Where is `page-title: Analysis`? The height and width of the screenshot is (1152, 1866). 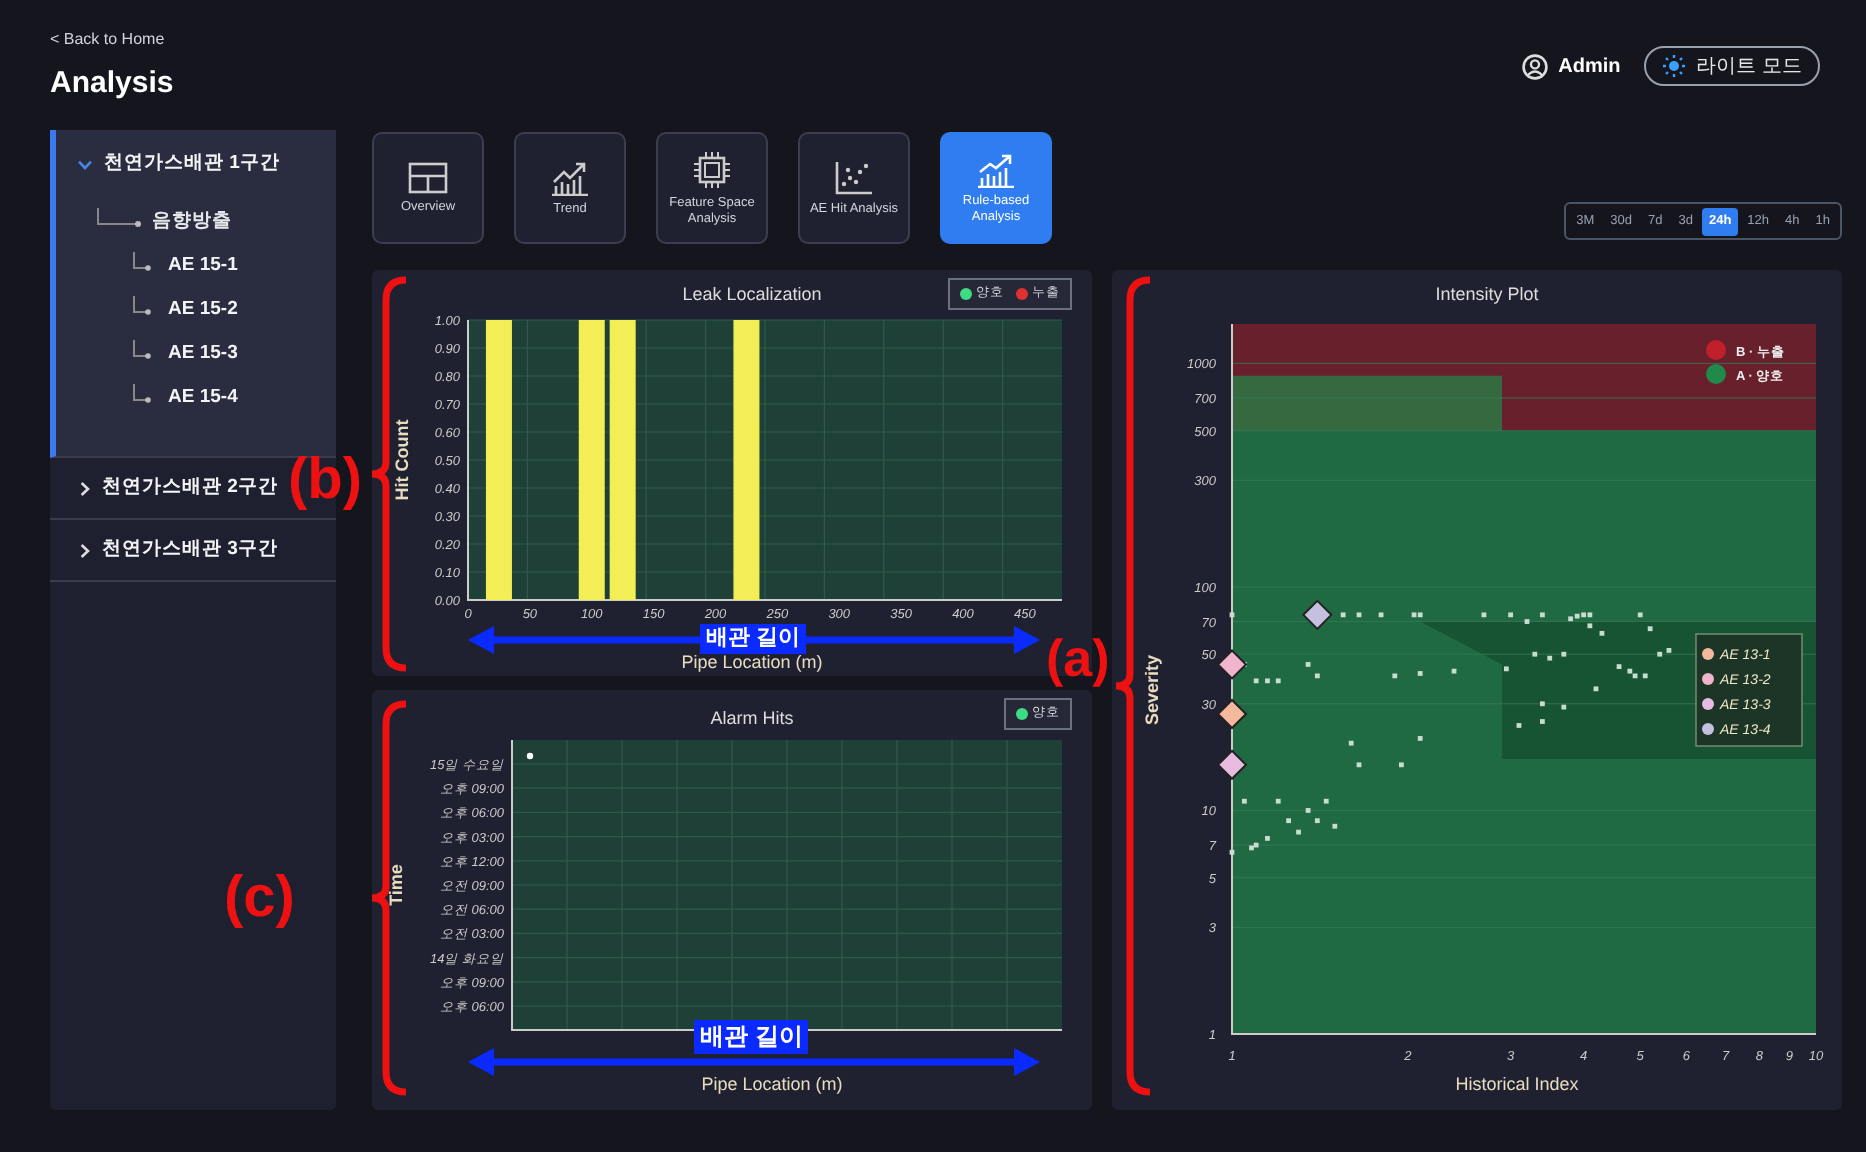 page-title: Analysis is located at coordinates (112, 84).